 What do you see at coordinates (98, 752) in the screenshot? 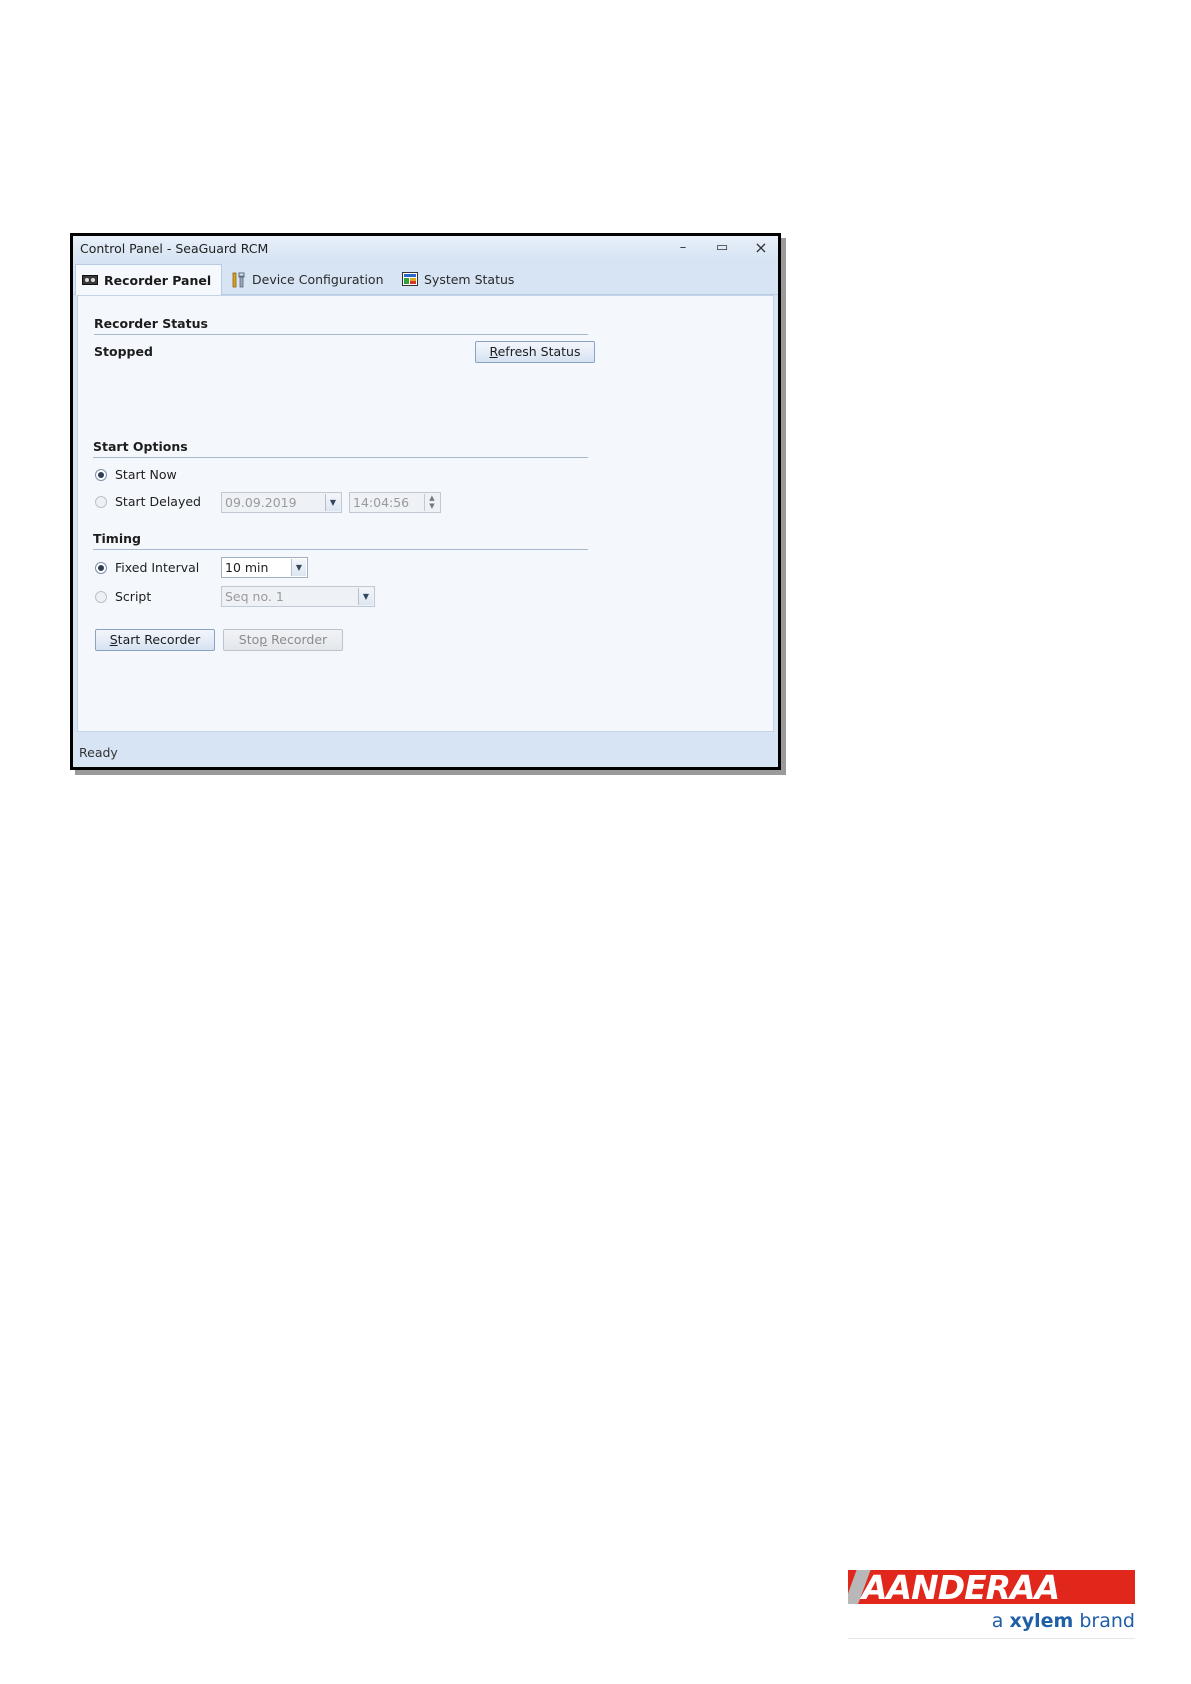
I see `status-text: Ready` at bounding box center [98, 752].